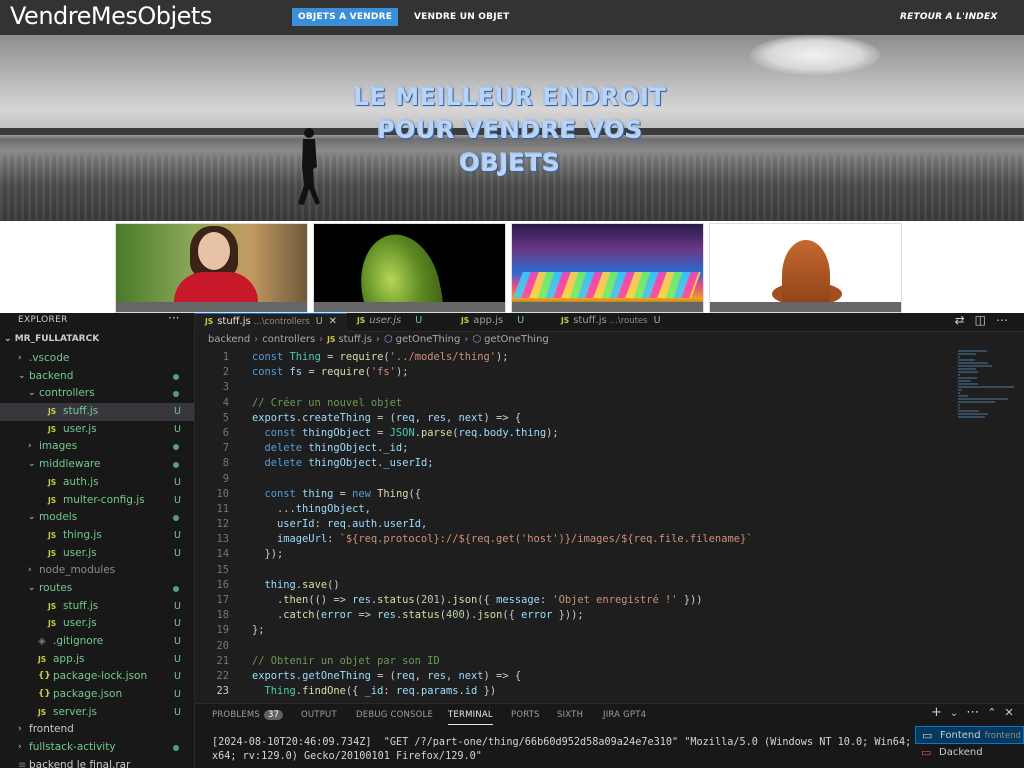 This screenshot has height=768, width=1024. Describe the element at coordinates (319, 715) in the screenshot. I see `panel-tab-output: OUTPUT` at that location.